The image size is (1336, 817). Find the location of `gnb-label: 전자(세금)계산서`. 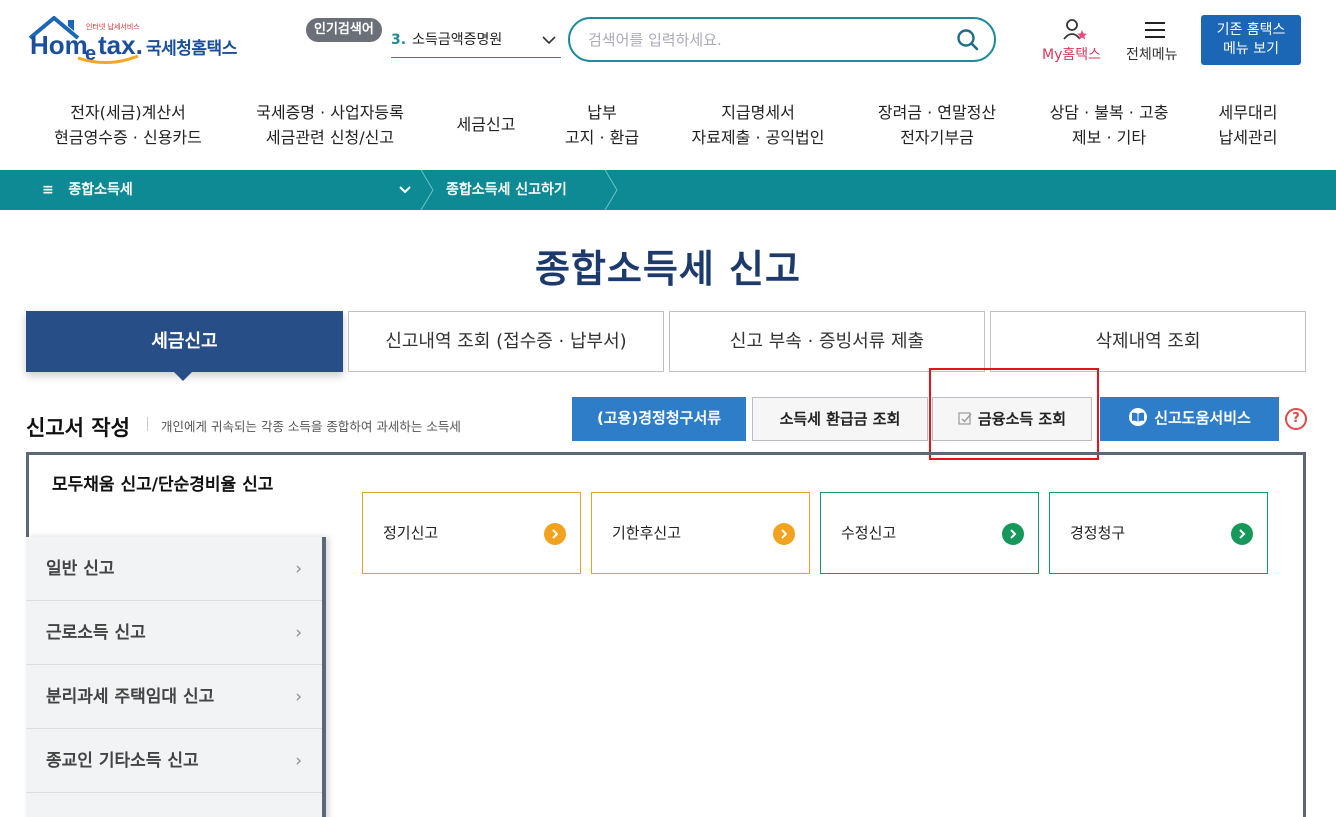

gnb-label: 전자(세금)계산서 is located at coordinates (128, 112).